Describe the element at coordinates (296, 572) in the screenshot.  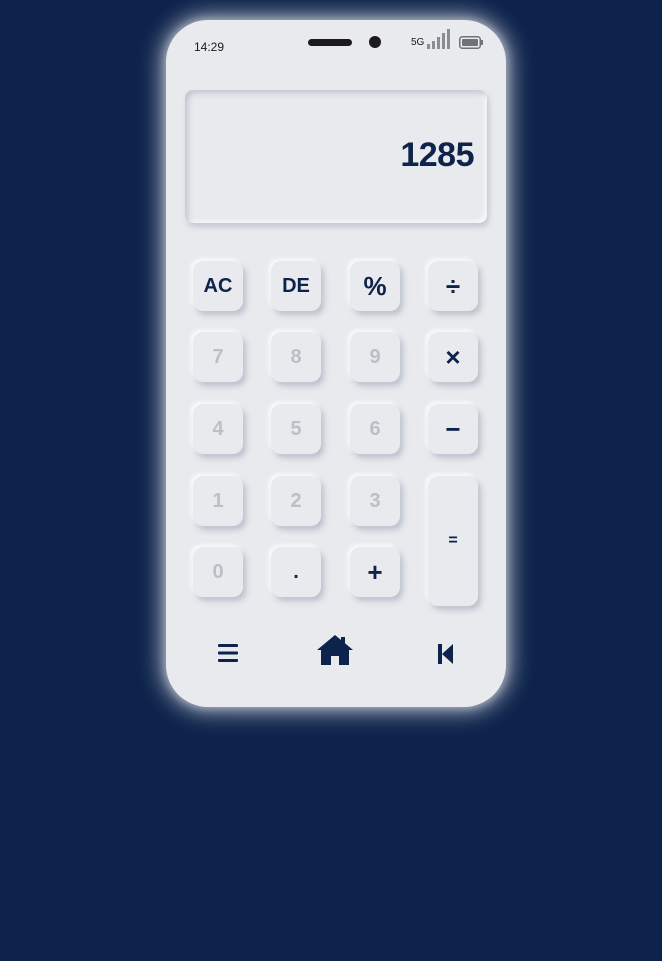
I see `decimal-point-button: .` at that location.